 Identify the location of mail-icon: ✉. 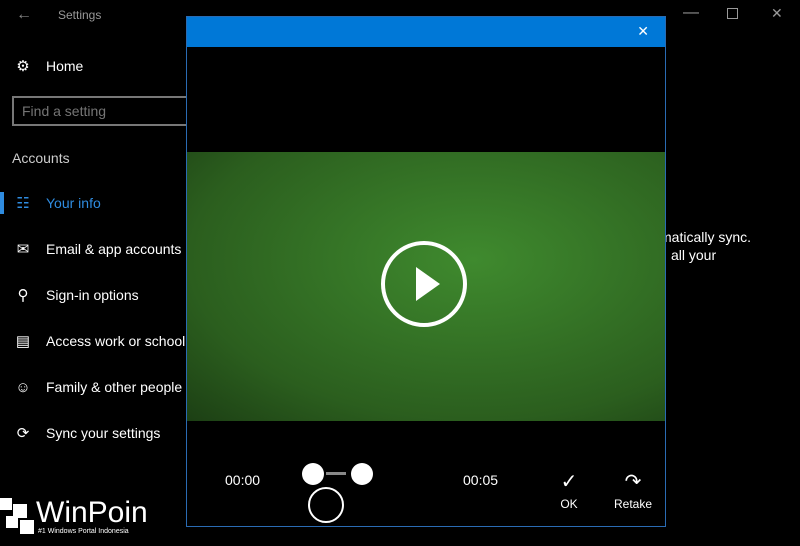
(23, 249).